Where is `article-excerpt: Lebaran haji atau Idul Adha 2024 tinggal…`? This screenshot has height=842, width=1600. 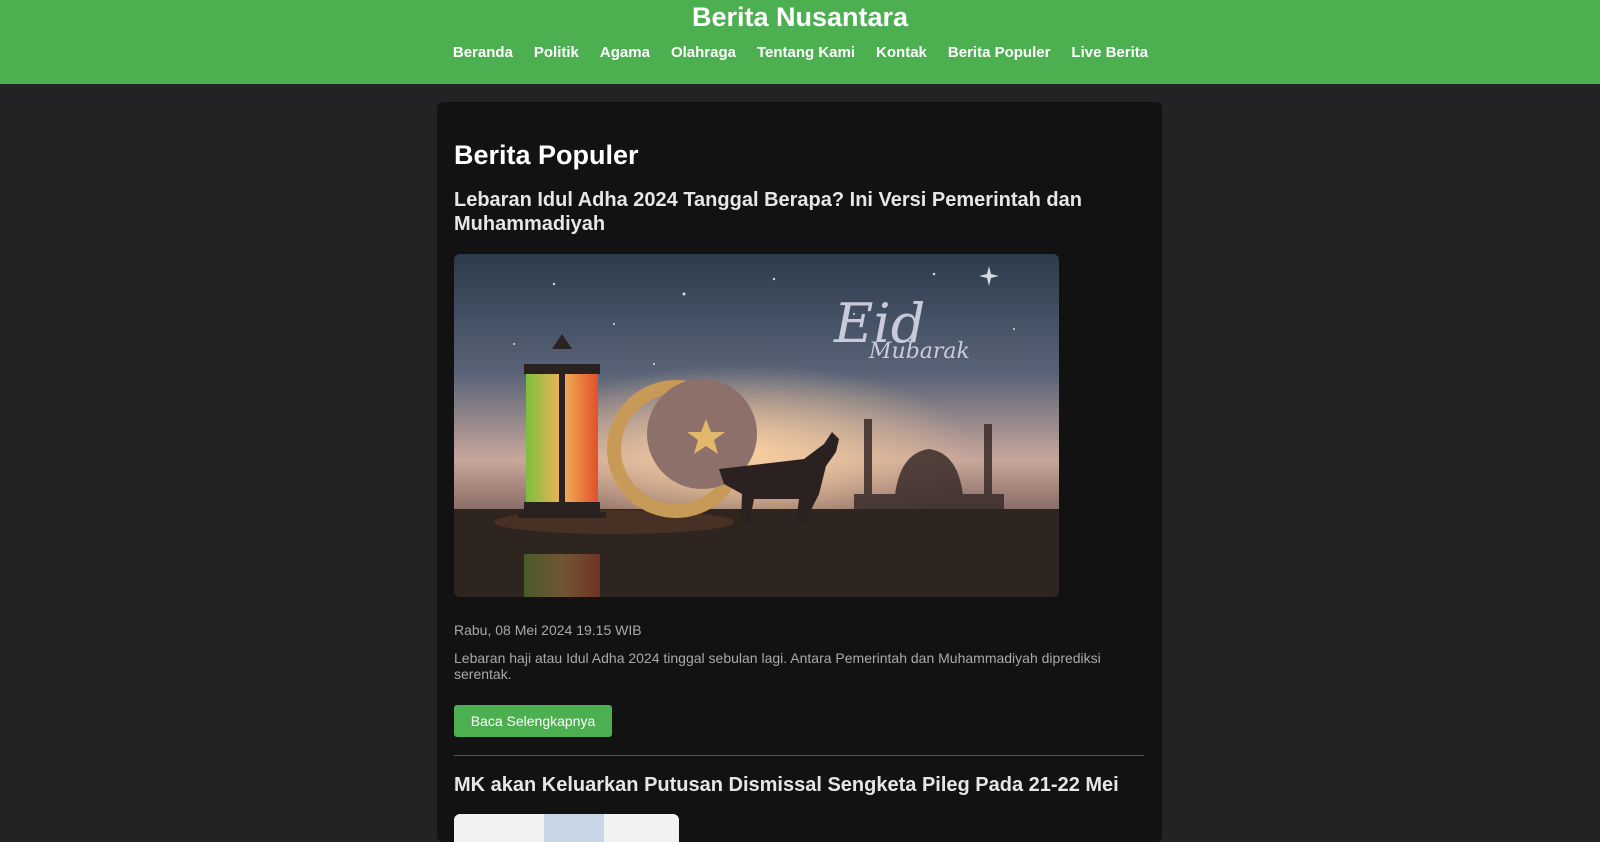 article-excerpt: Lebaran haji atau Idul Adha 2024 tinggal… is located at coordinates (777, 666).